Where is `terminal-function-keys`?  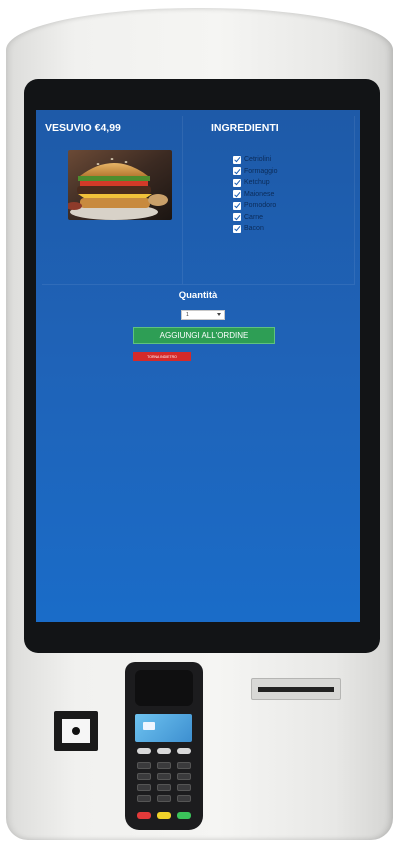
terminal-function-keys is located at coordinates (164, 751).